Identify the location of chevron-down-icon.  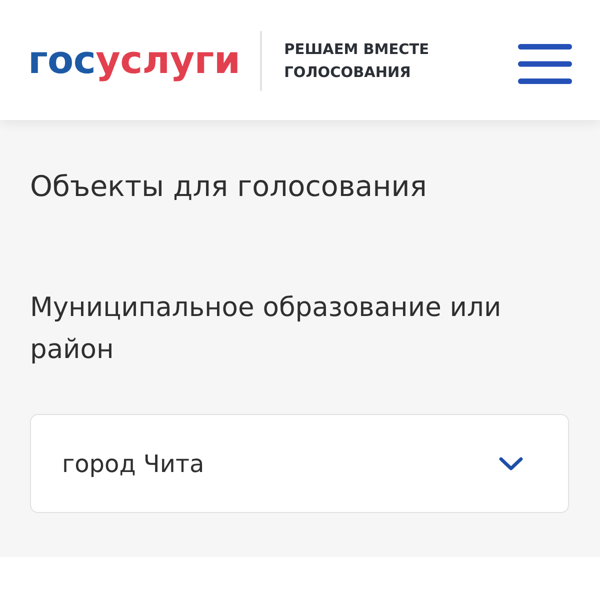
(511, 463).